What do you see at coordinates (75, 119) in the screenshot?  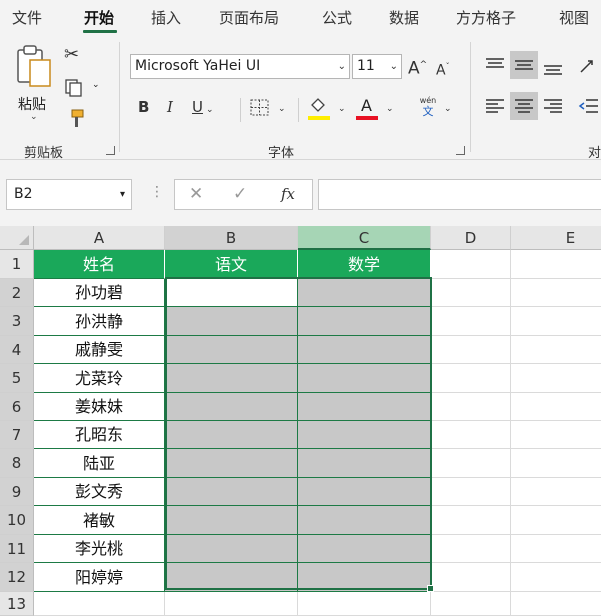 I see `format-painter-icon` at bounding box center [75, 119].